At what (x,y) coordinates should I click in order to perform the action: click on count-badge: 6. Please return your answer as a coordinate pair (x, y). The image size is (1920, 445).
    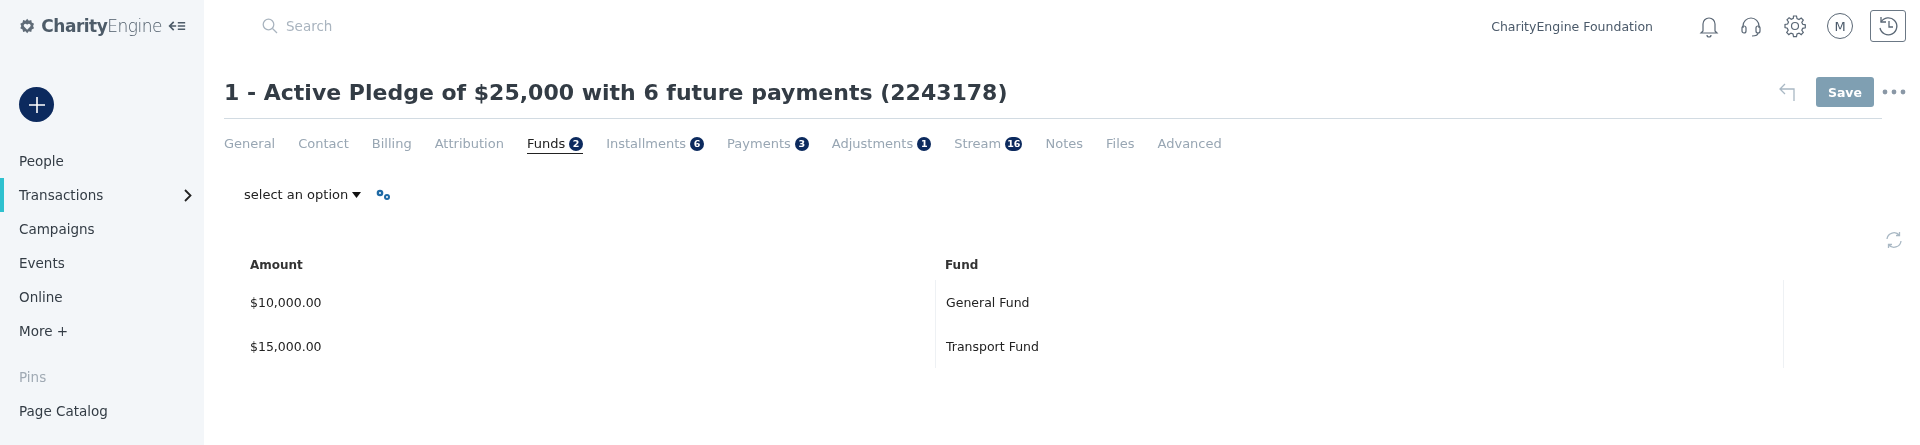
    Looking at the image, I should click on (697, 143).